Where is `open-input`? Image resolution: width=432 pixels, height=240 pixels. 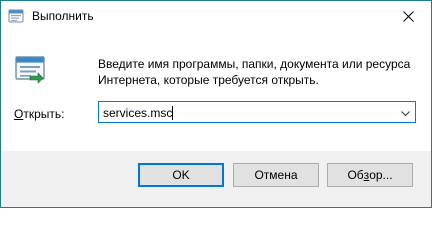
open-input is located at coordinates (243, 113).